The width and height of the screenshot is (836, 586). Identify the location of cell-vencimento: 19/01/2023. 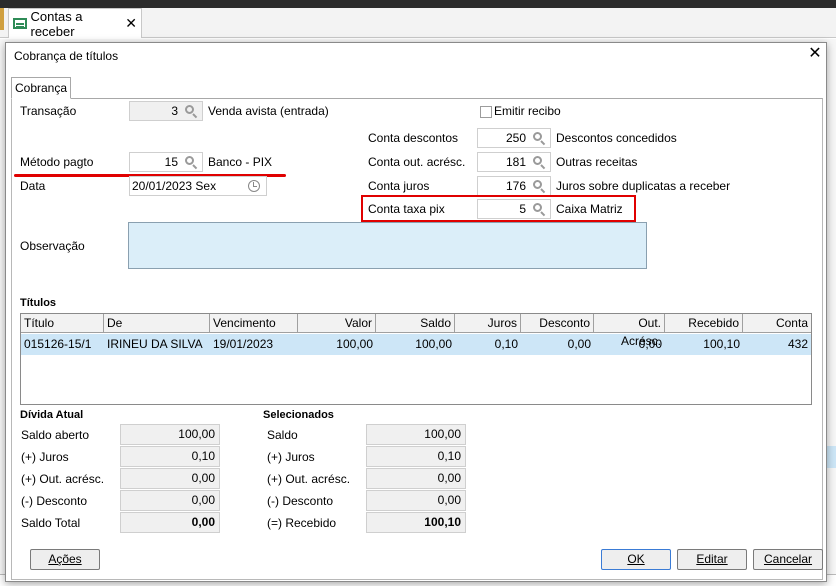
(243, 344).